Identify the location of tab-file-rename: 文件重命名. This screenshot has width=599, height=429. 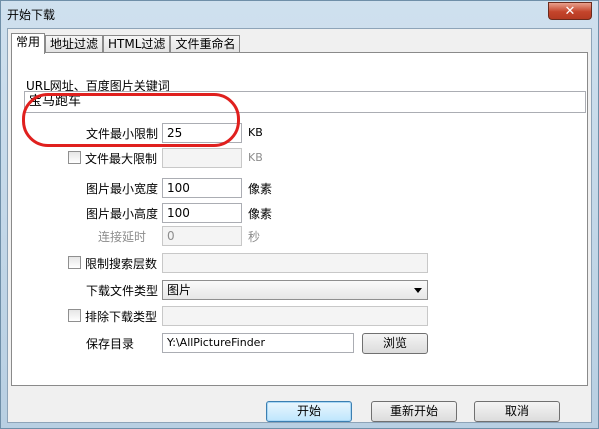
(205, 44).